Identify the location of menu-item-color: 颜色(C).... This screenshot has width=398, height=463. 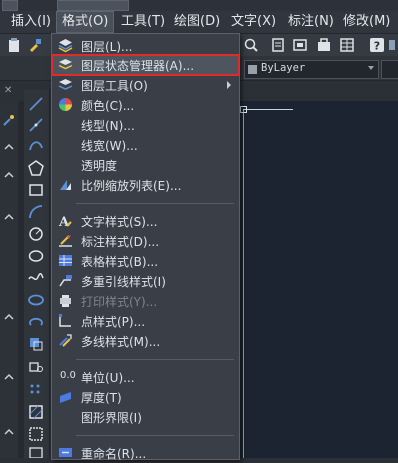
(145, 105).